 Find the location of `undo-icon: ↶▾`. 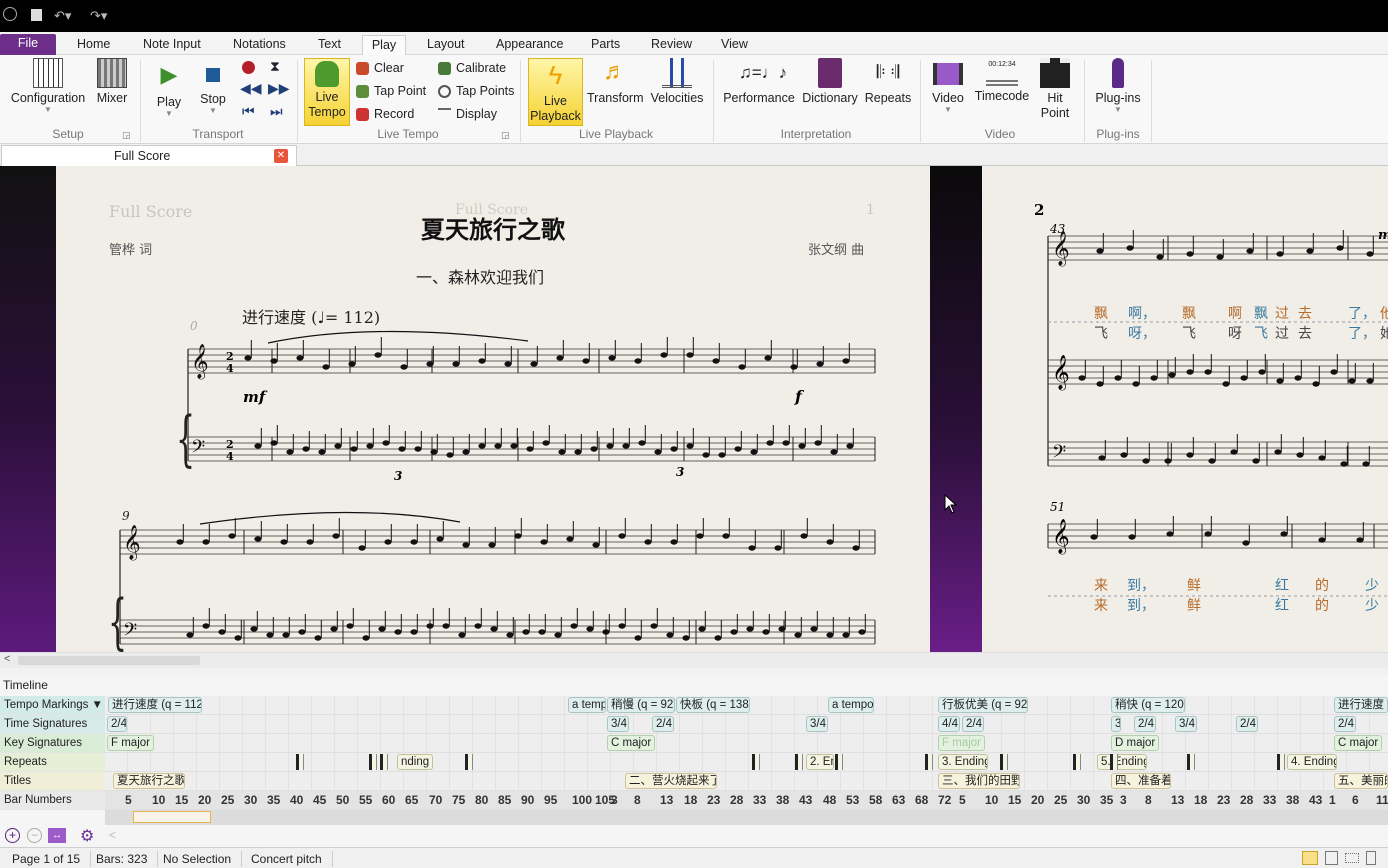

undo-icon: ↶▾ is located at coordinates (62, 16).